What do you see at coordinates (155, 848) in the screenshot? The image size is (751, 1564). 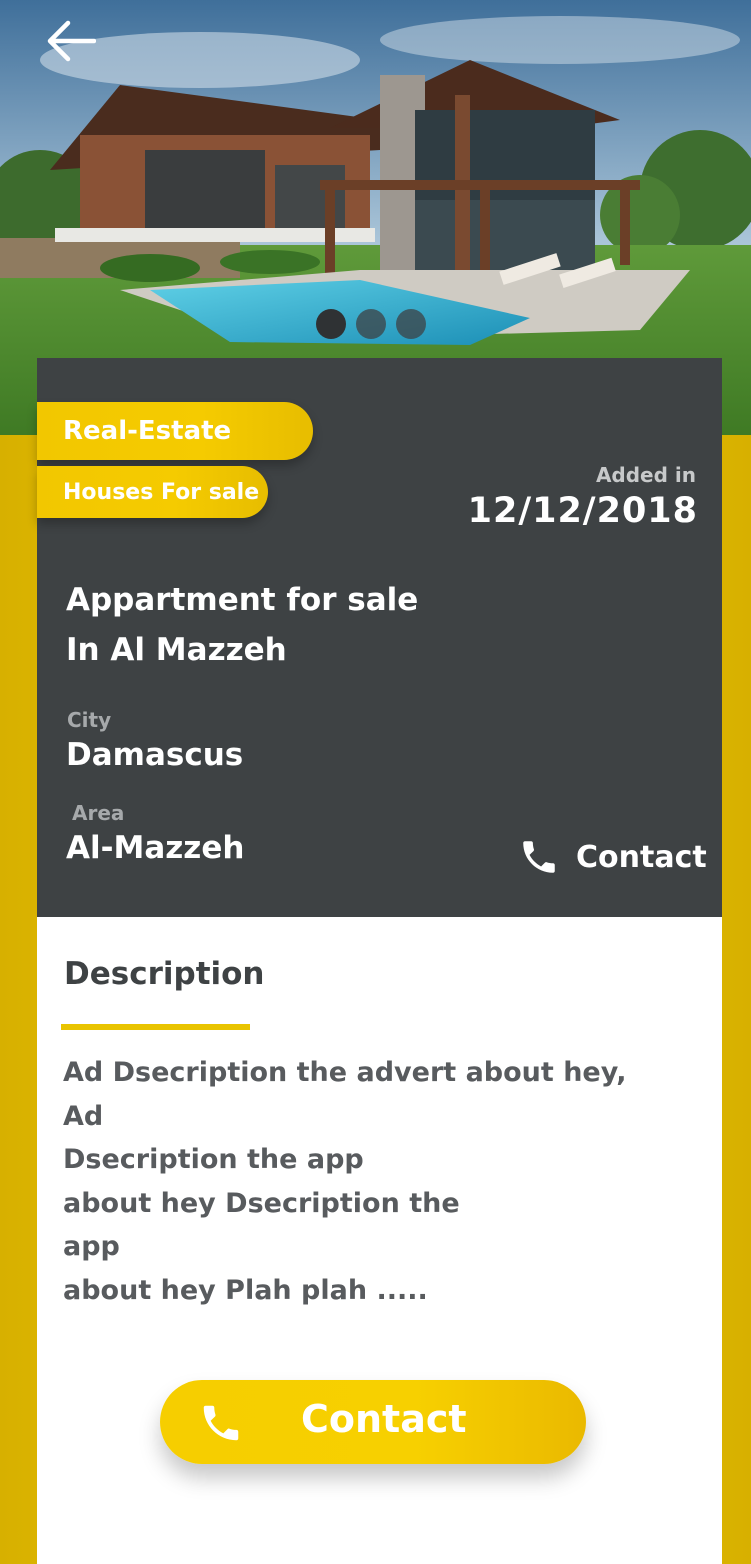 I see `area-value: Al-Mazzeh` at bounding box center [155, 848].